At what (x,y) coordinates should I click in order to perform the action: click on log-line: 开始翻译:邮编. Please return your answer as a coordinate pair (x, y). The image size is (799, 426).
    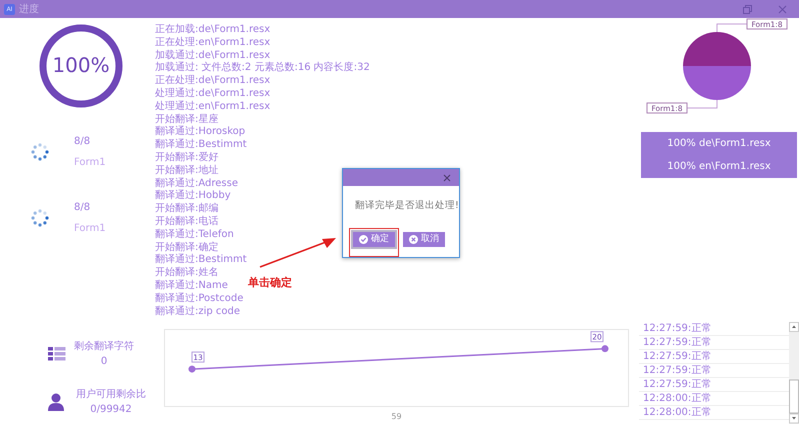
    Looking at the image, I should click on (186, 209).